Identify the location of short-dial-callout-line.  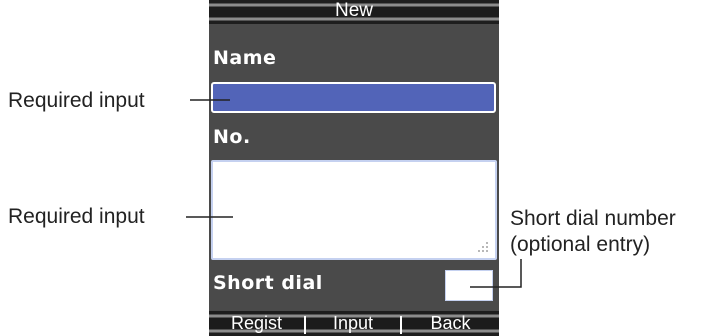
(496, 273).